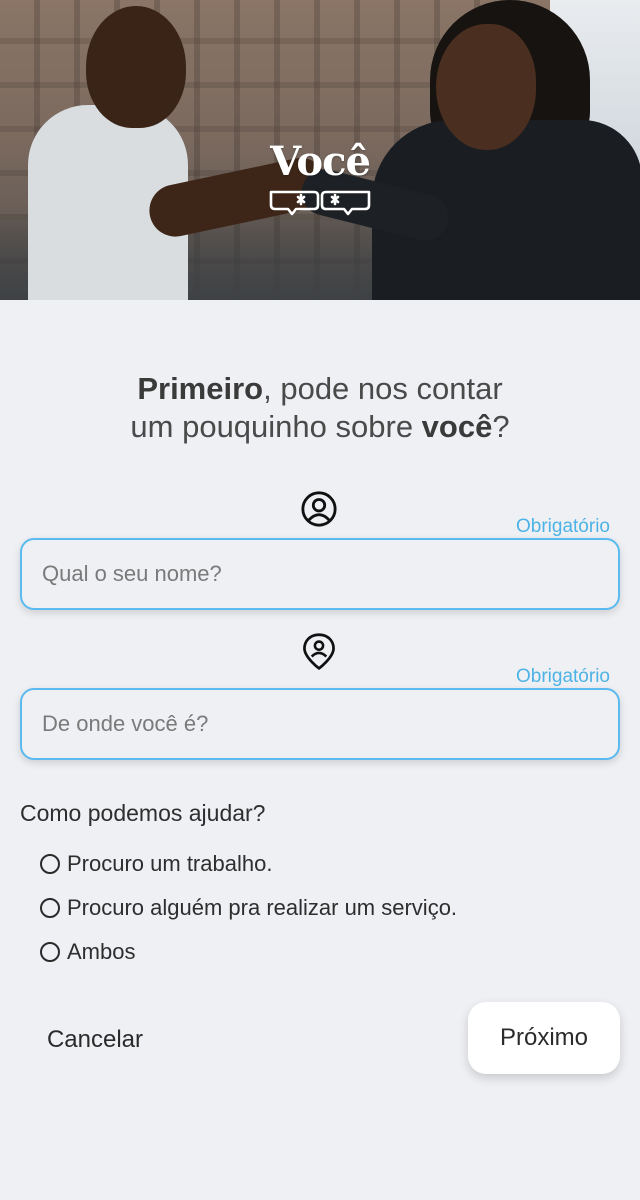  I want to click on radio-option-label: Procuro alguém pra realizar um serviço., so click(262, 907).